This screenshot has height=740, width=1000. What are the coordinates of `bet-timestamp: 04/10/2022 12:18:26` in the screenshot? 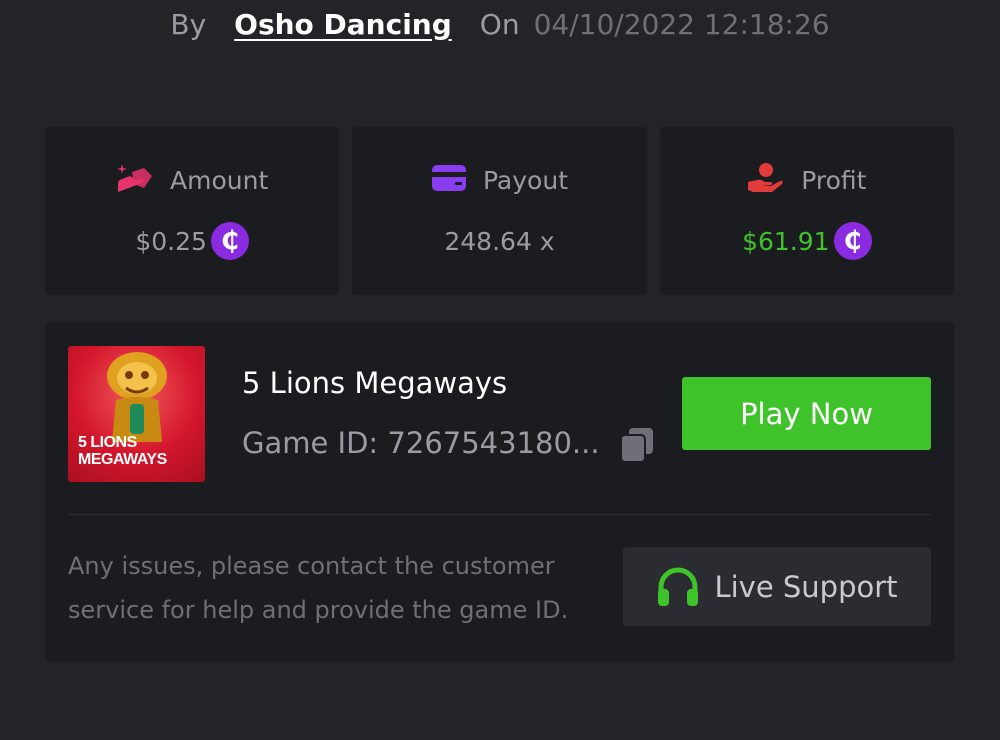 It's located at (681, 24).